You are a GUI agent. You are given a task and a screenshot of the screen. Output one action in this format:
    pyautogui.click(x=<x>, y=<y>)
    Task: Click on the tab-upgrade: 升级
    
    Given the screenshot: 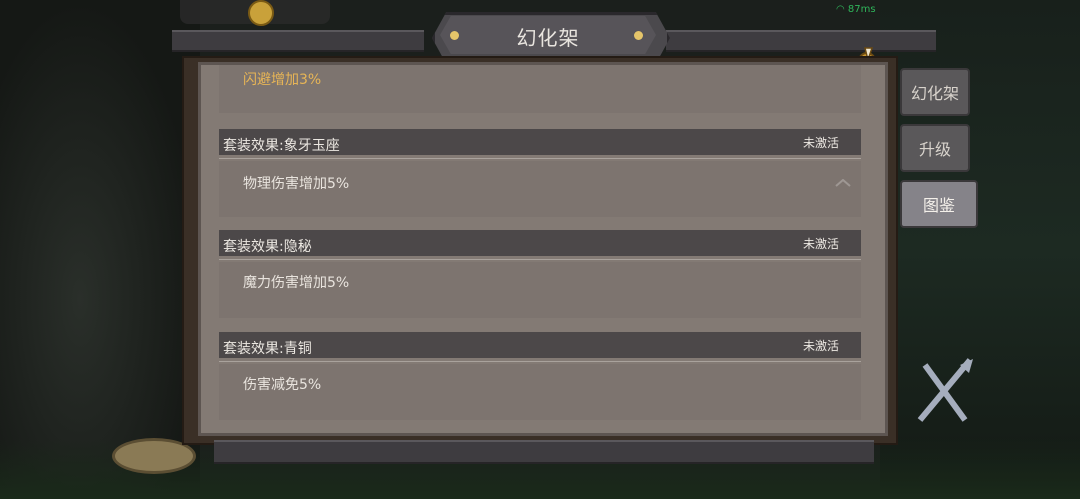 What is the action you would take?
    pyautogui.click(x=935, y=148)
    